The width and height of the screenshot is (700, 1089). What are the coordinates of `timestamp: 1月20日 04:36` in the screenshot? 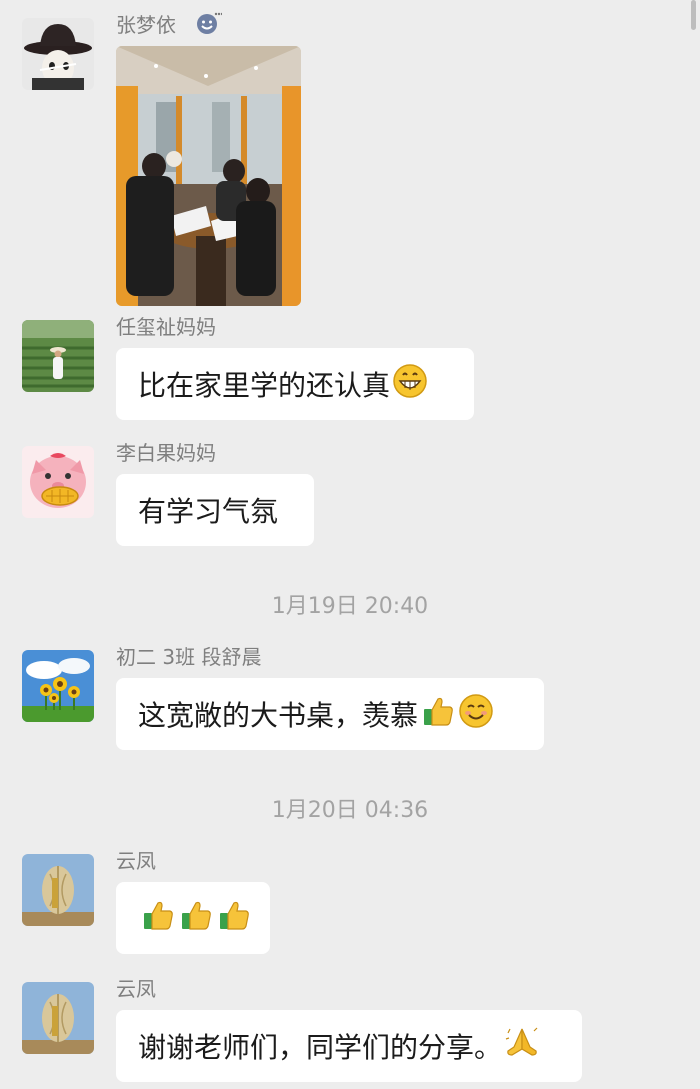 It's located at (350, 810).